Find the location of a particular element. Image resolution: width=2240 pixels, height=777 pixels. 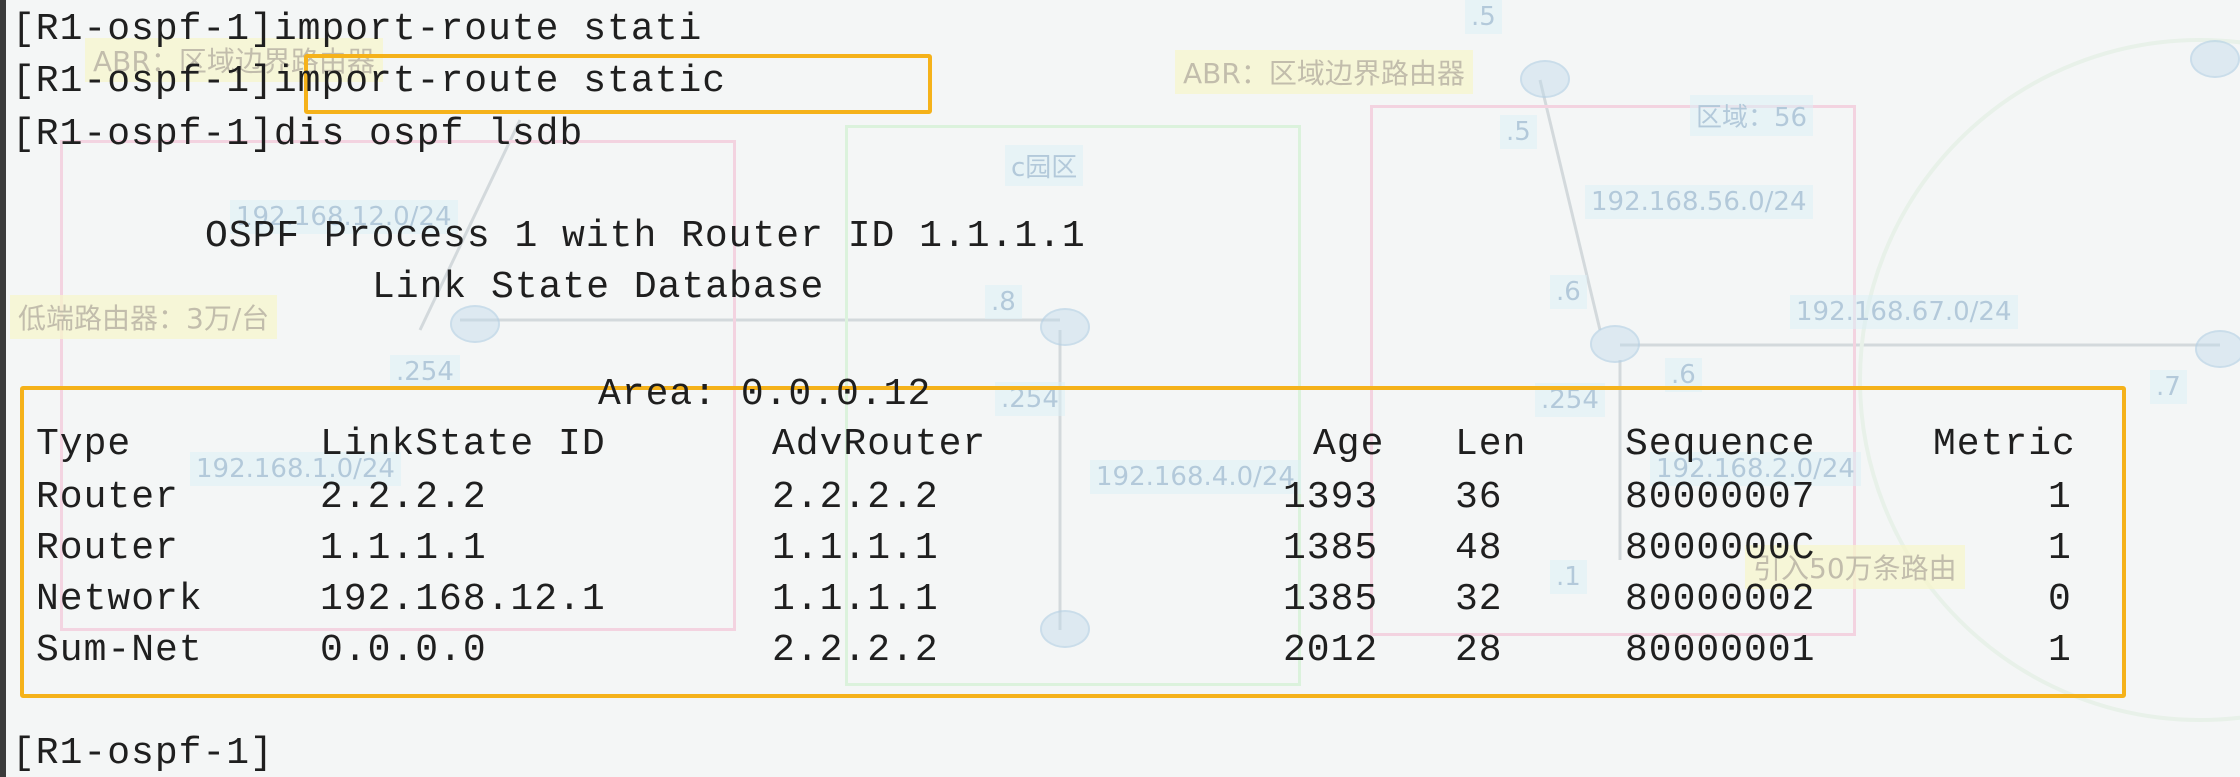

lsdb-cell: 80000001 is located at coordinates (1720, 650).